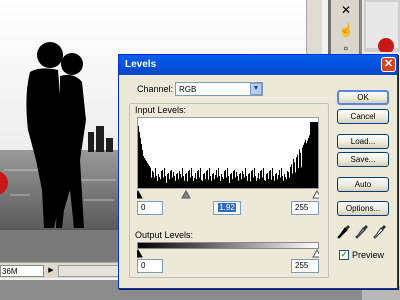 The width and height of the screenshot is (400, 300). What do you see at coordinates (228, 194) in the screenshot?
I see `input-levels-slider` at bounding box center [228, 194].